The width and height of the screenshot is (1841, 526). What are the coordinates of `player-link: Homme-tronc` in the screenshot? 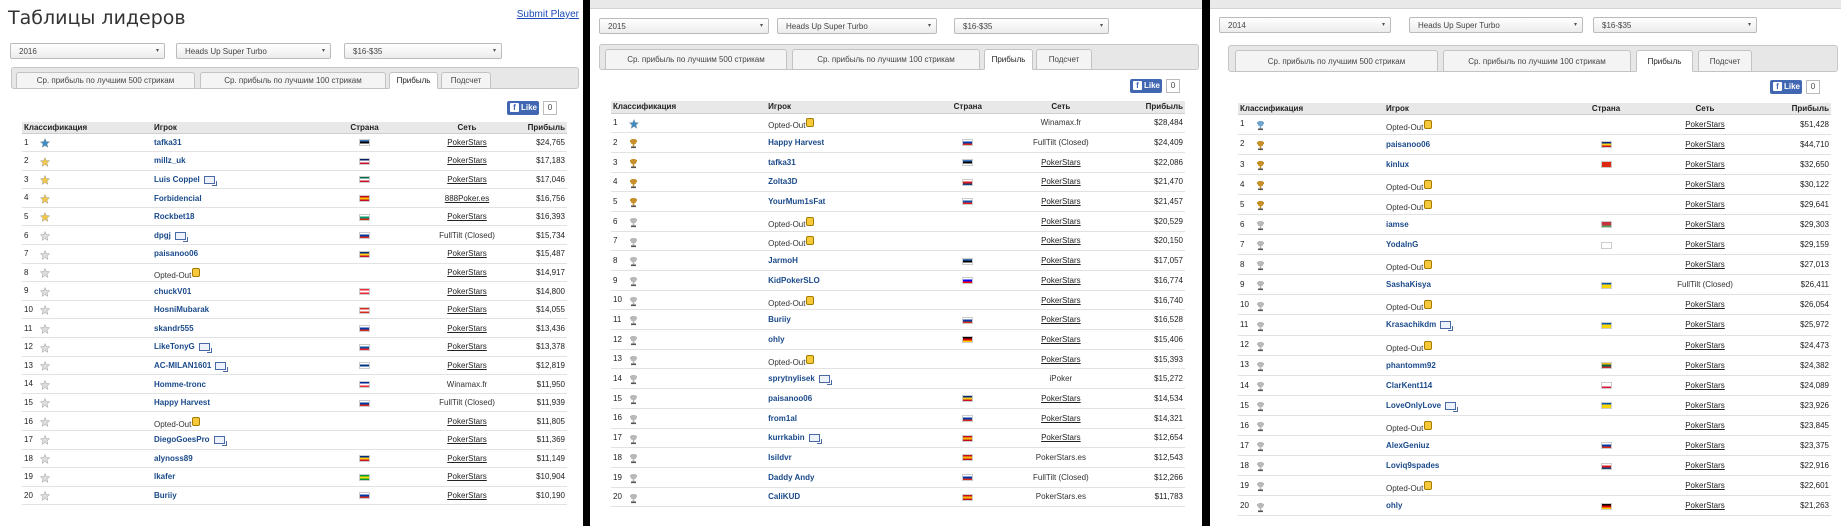 It's located at (180, 384).